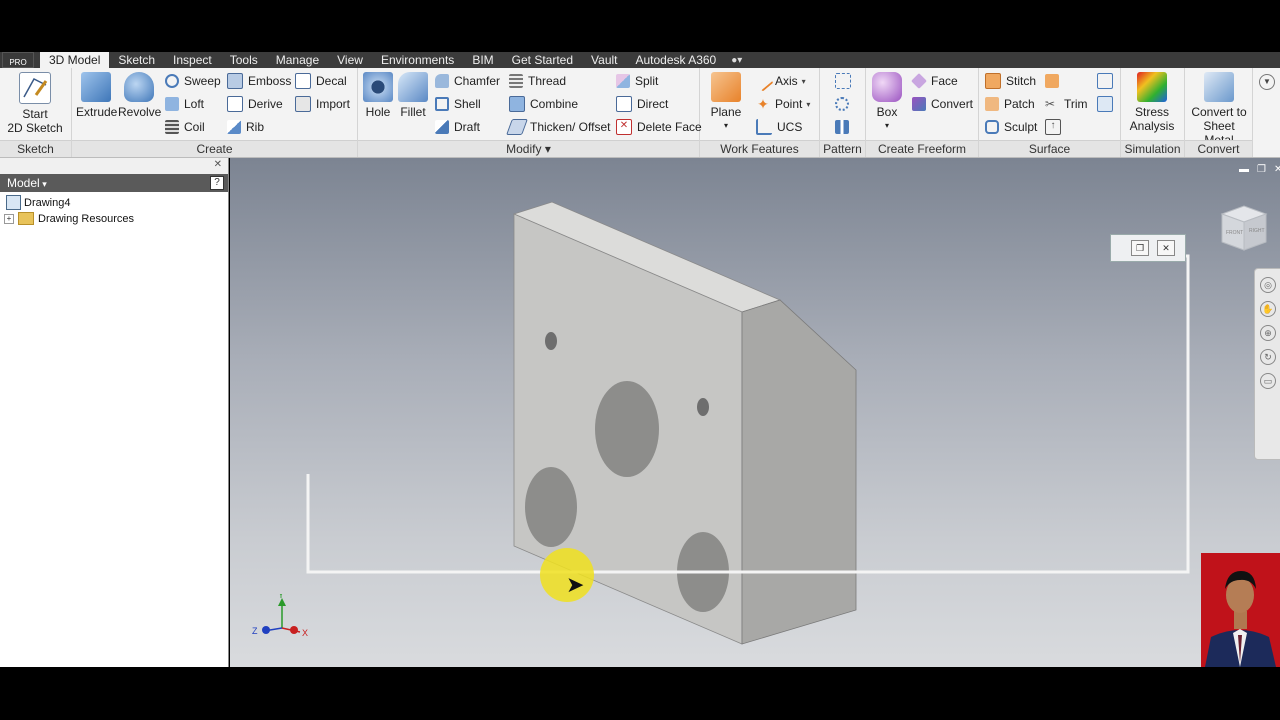 The width and height of the screenshot is (1280, 720). Describe the element at coordinates (993, 81) in the screenshot. I see `stitch-icon` at that location.